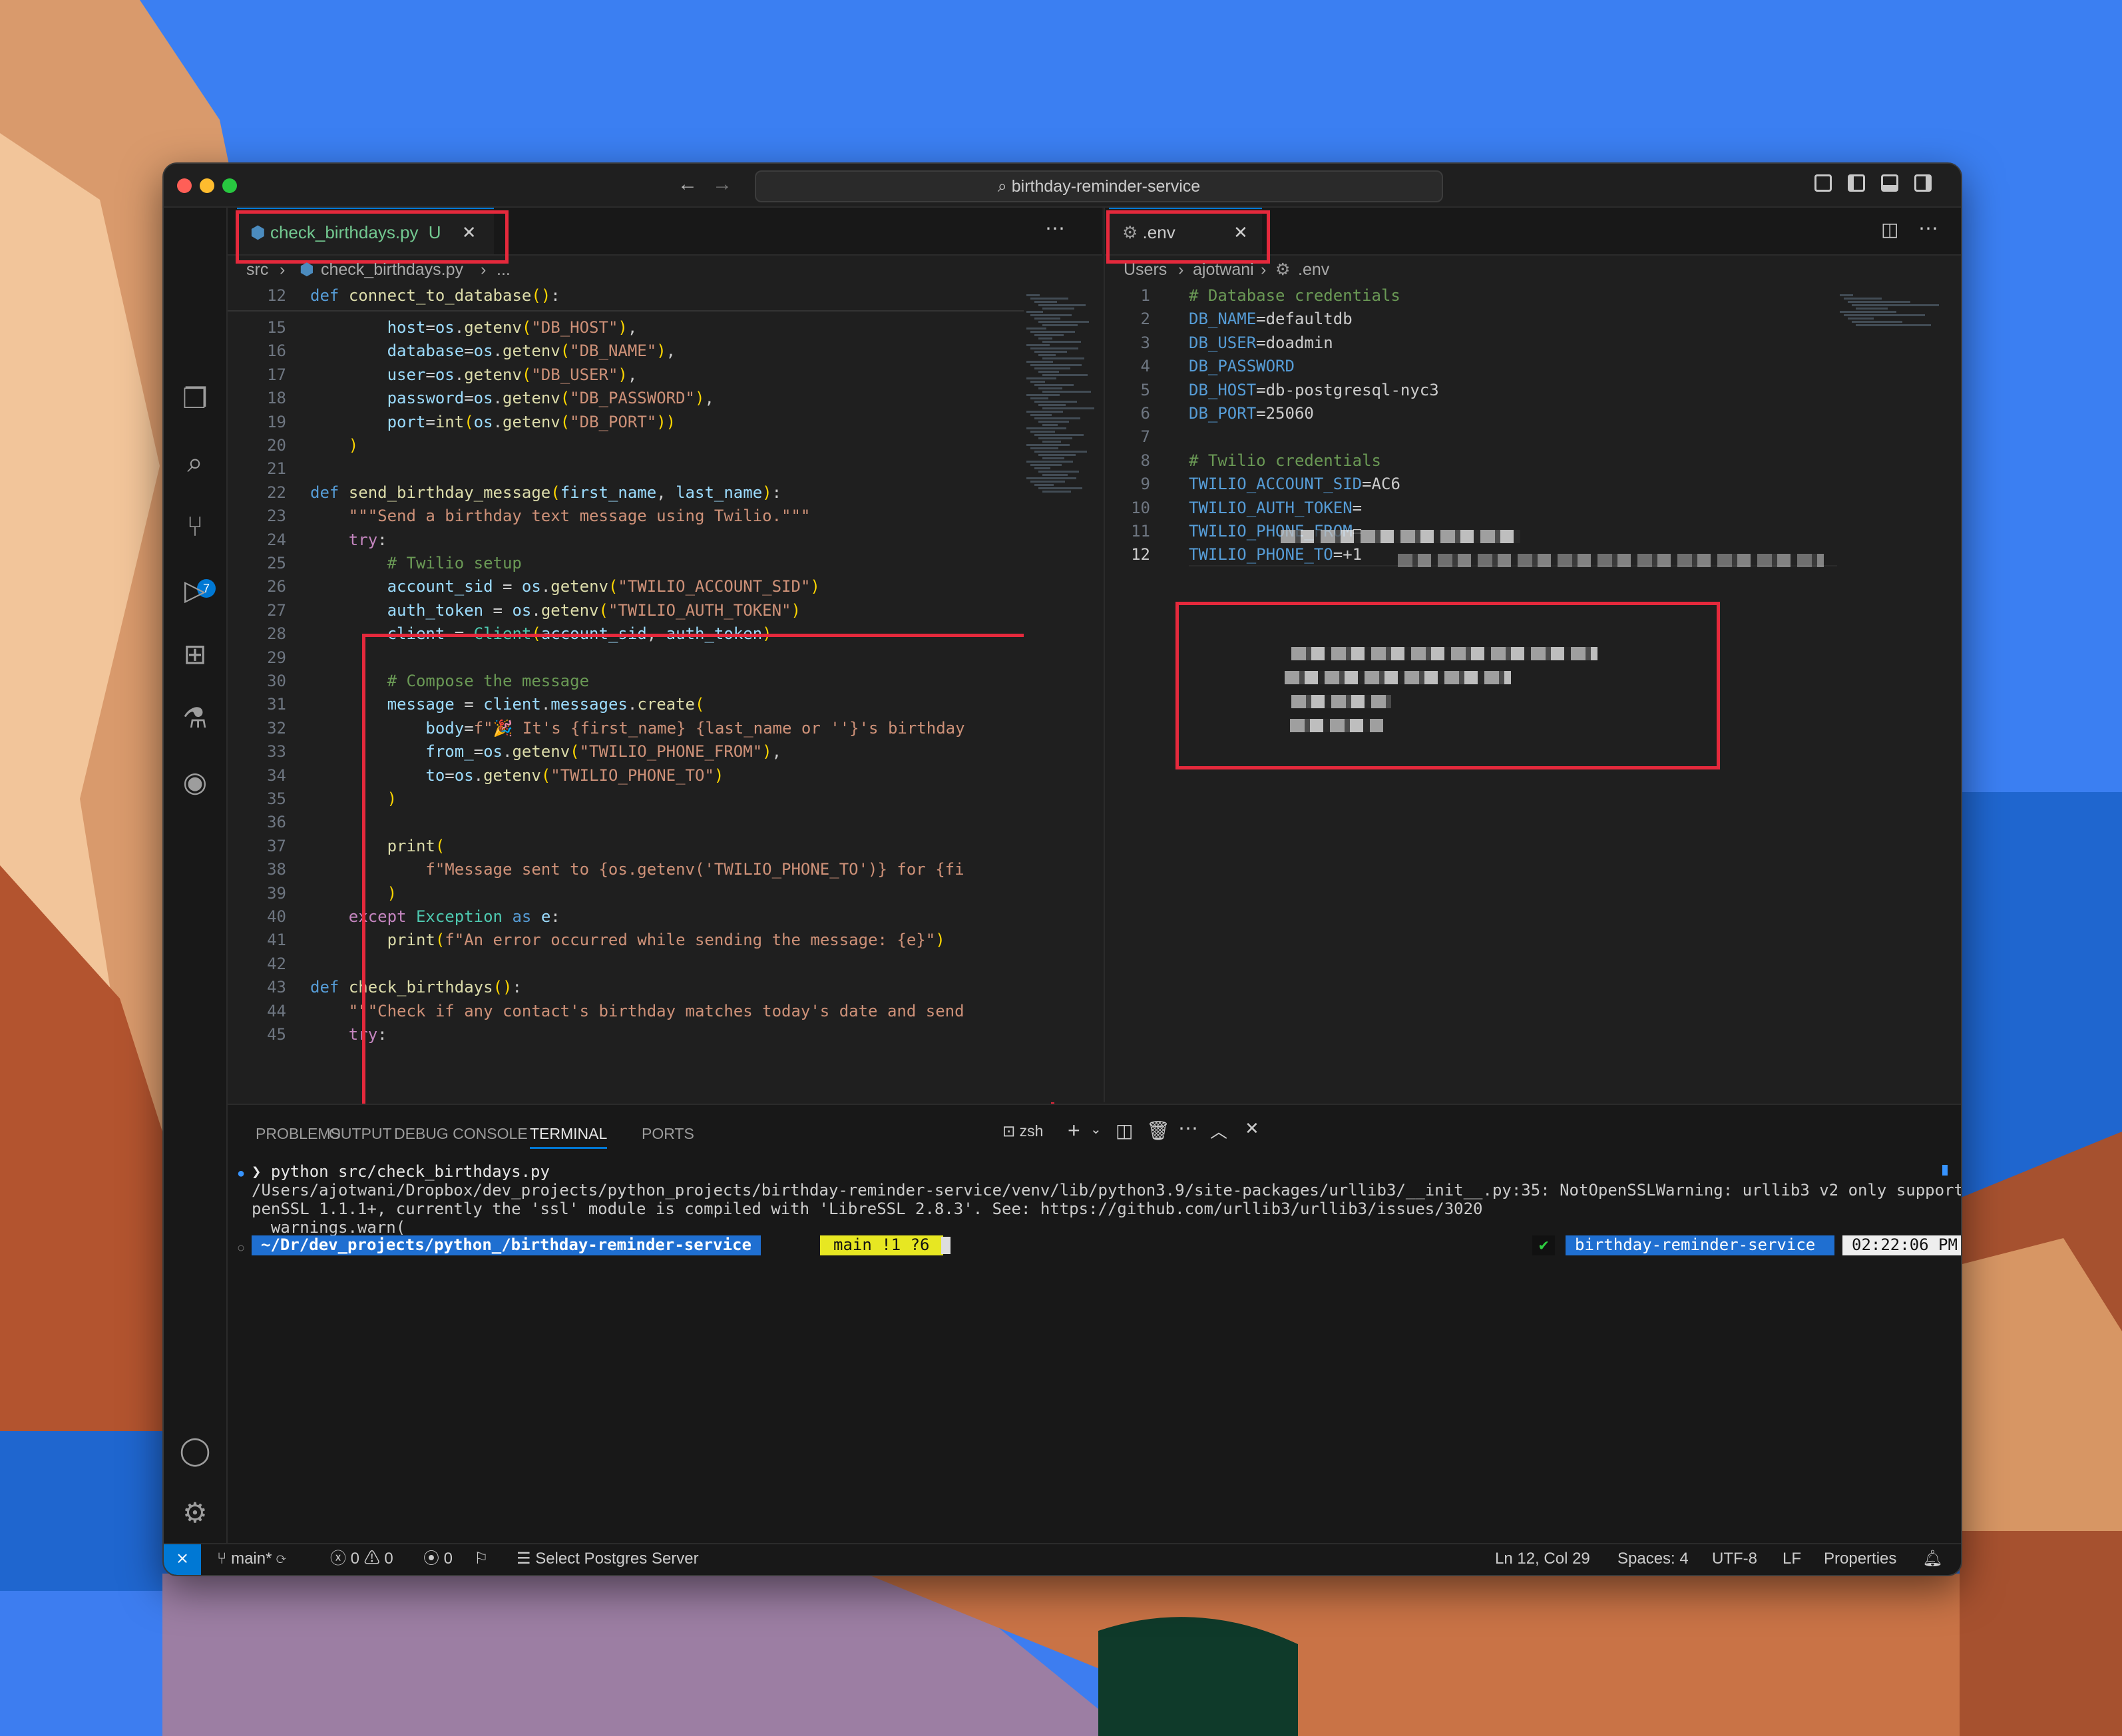 The image size is (2122, 1736). Describe the element at coordinates (1653, 1559) in the screenshot. I see `indentation: Spaces: 4` at that location.